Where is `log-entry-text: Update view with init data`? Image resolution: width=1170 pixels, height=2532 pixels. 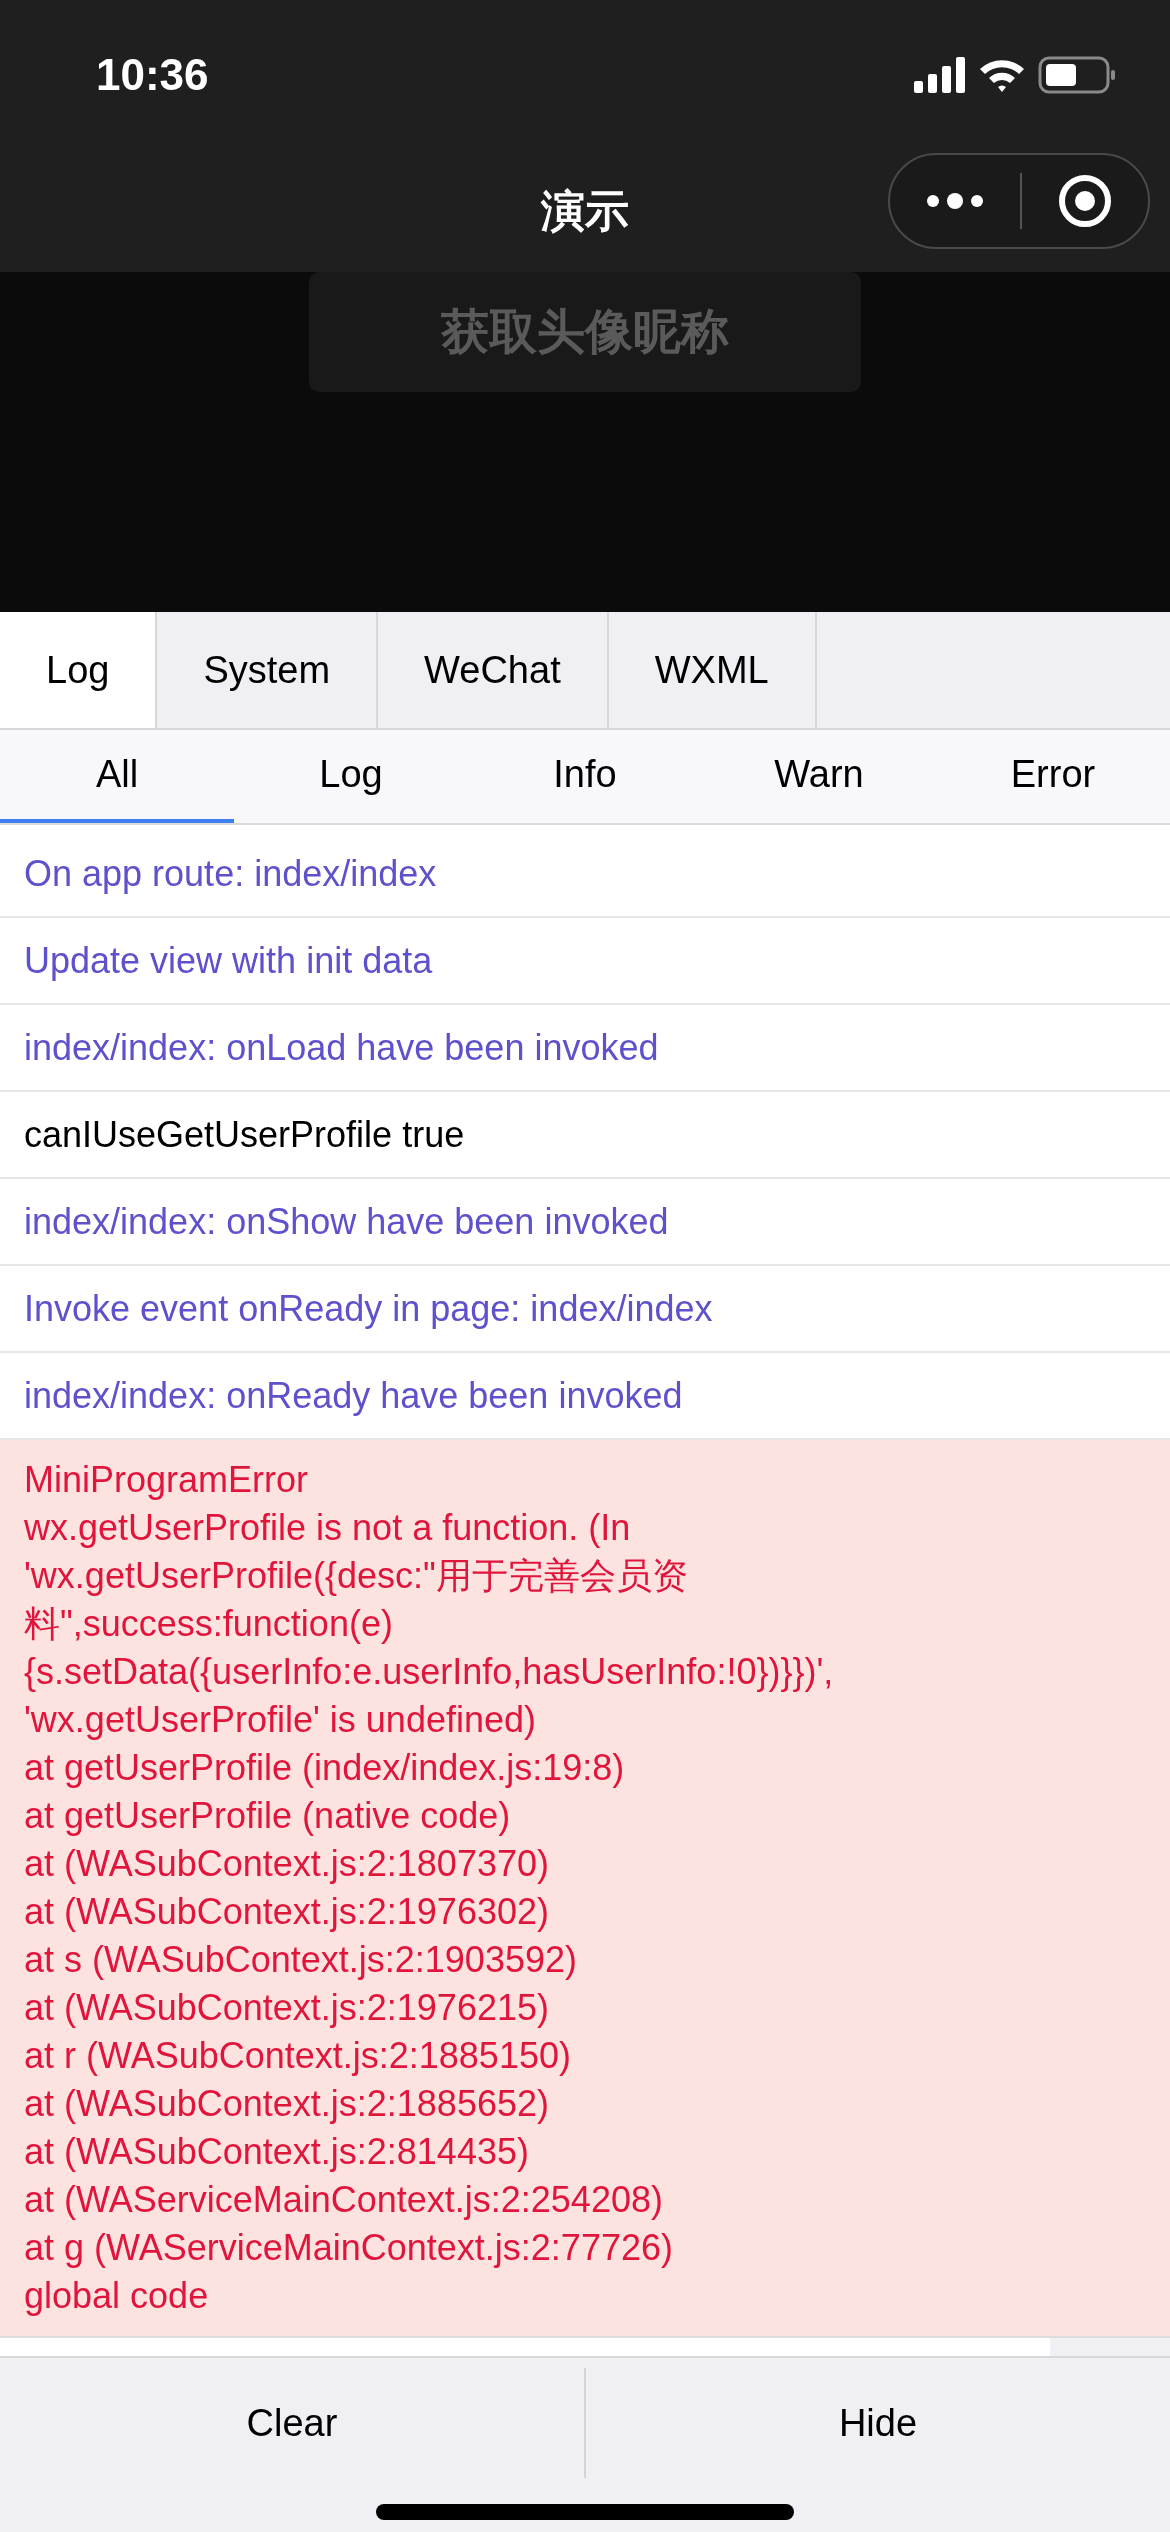 log-entry-text: Update view with init data is located at coordinates (228, 960).